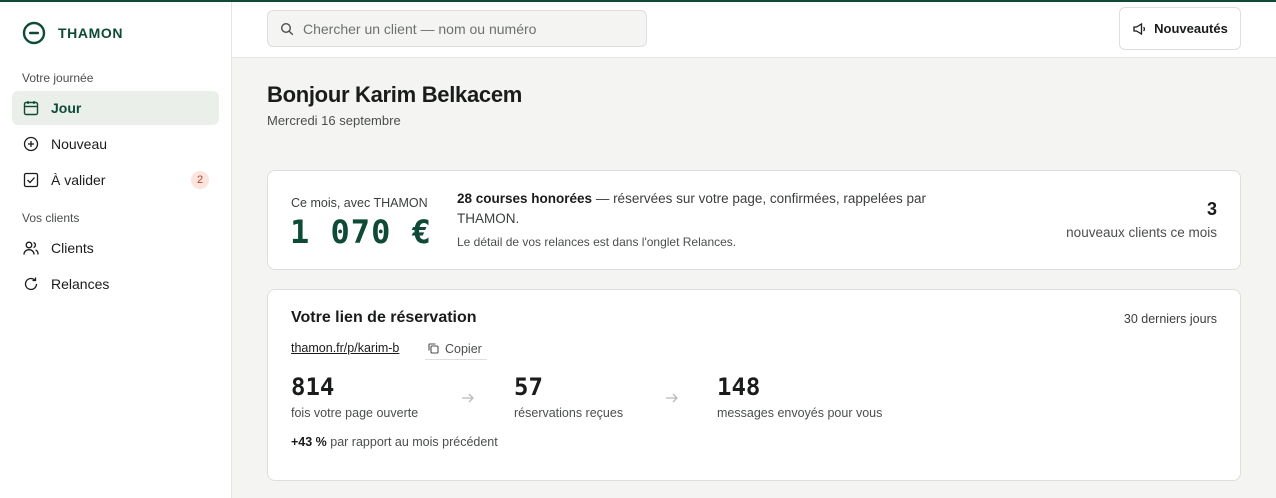 The image size is (1276, 498). What do you see at coordinates (1141, 232) in the screenshot?
I see `new-clients-label: nouveaux clients ce mois` at bounding box center [1141, 232].